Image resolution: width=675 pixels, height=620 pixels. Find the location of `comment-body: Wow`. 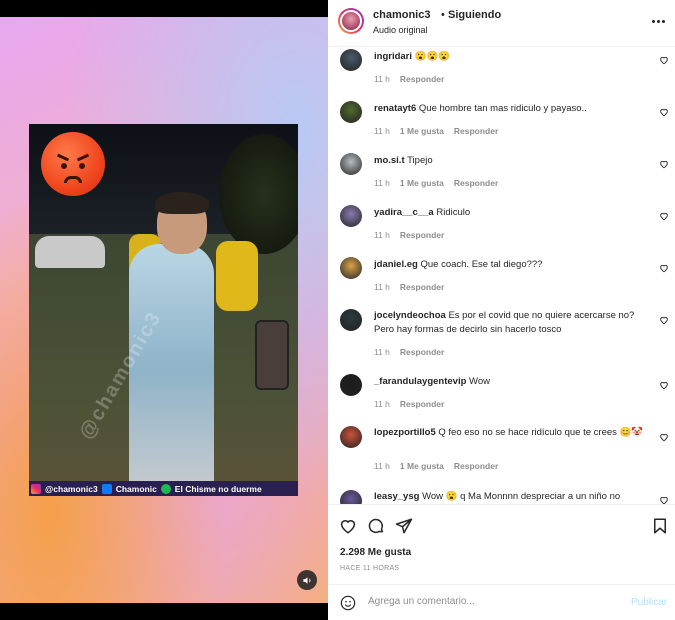

comment-body: Wow is located at coordinates (479, 381).